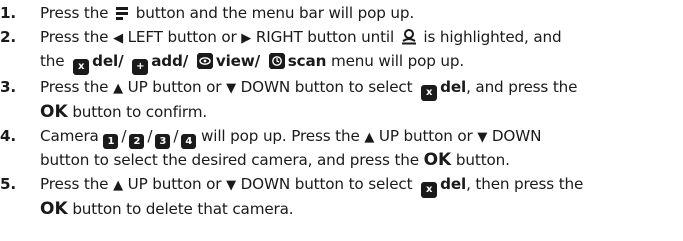 The width and height of the screenshot is (683, 241). I want to click on camera-4-icon: 4, so click(189, 141).